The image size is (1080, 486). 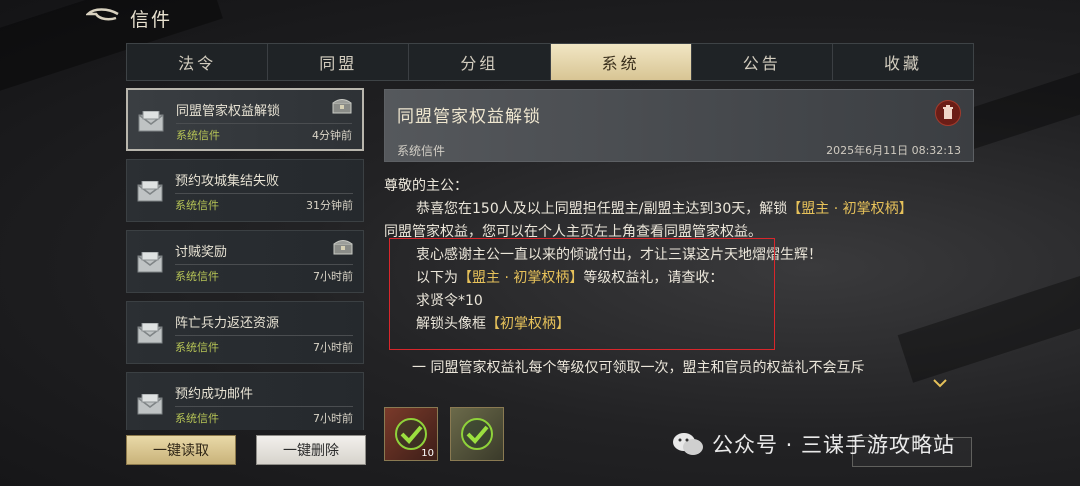 What do you see at coordinates (227, 323) in the screenshot?
I see `mail-title: 阵亡兵力返还资源` at bounding box center [227, 323].